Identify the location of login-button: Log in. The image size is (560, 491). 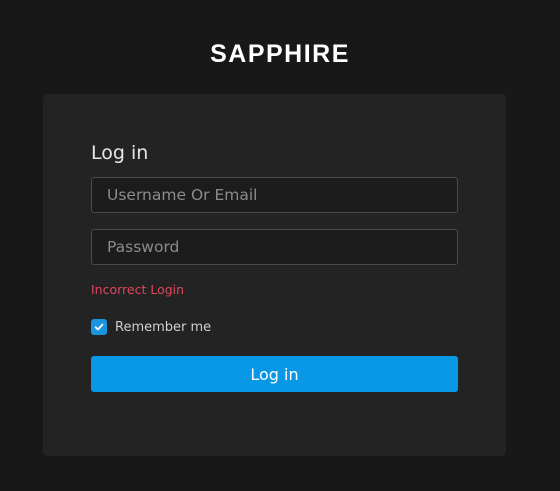
(274, 374).